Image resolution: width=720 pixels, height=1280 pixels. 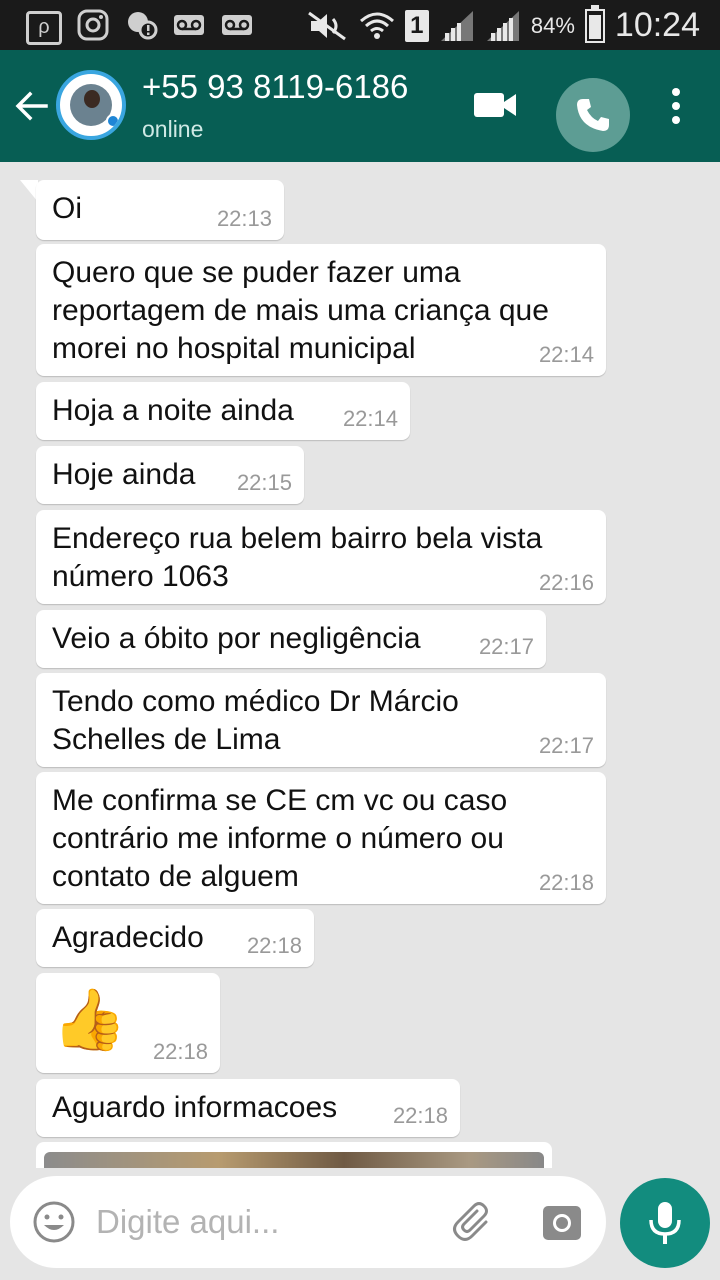 What do you see at coordinates (195, 1107) in the screenshot?
I see `message-text: Aguardo informacoes` at bounding box center [195, 1107].